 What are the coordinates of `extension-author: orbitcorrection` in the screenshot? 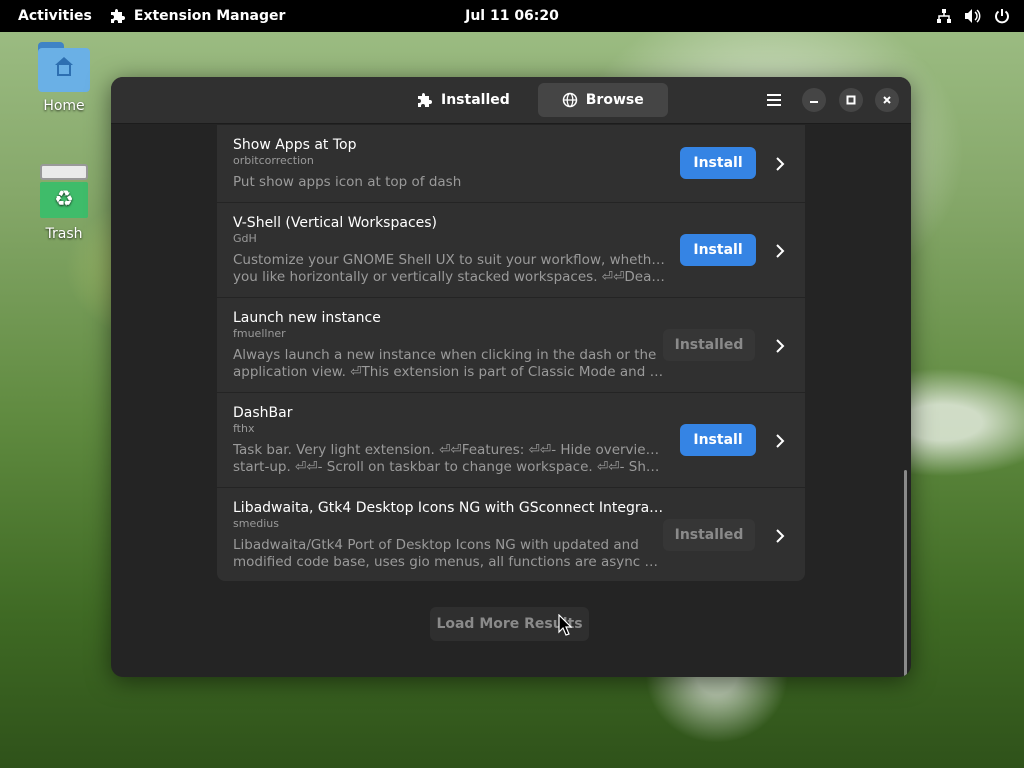 It's located at (273, 160).